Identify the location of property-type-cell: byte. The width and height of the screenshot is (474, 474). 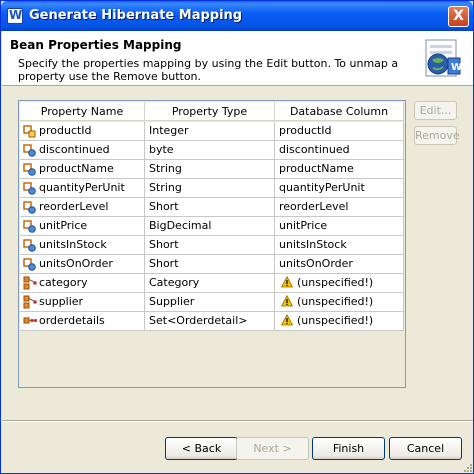
(210, 150).